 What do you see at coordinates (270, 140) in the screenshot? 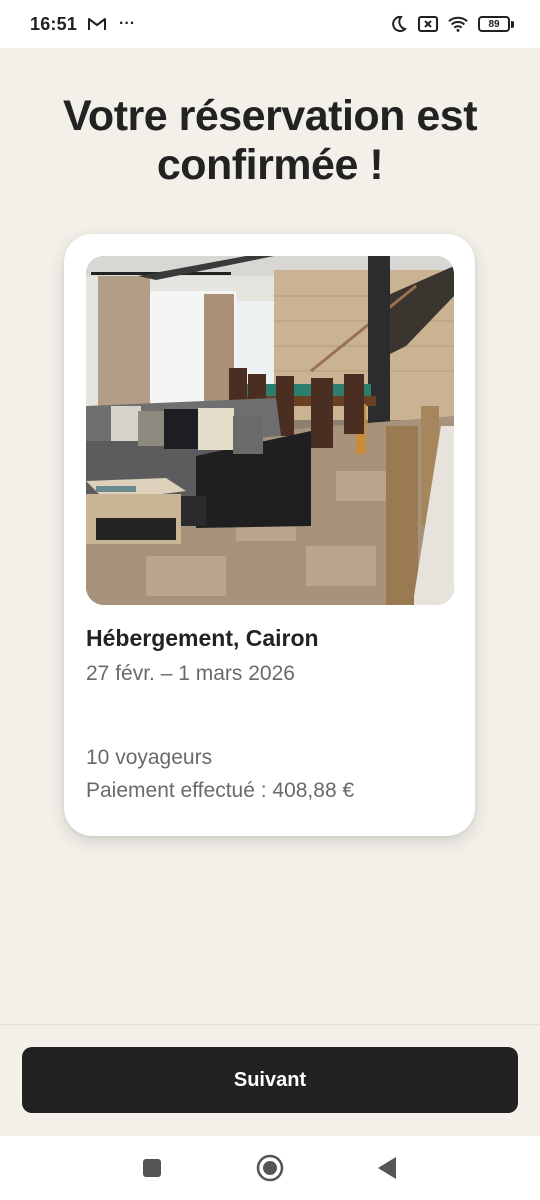
I see `page-title: Votre réservation est confirmée !` at bounding box center [270, 140].